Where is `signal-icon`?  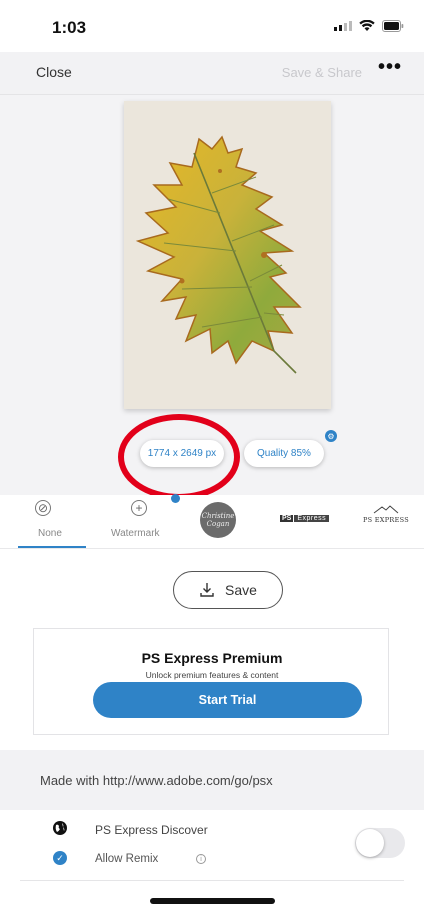
signal-icon is located at coordinates (343, 26).